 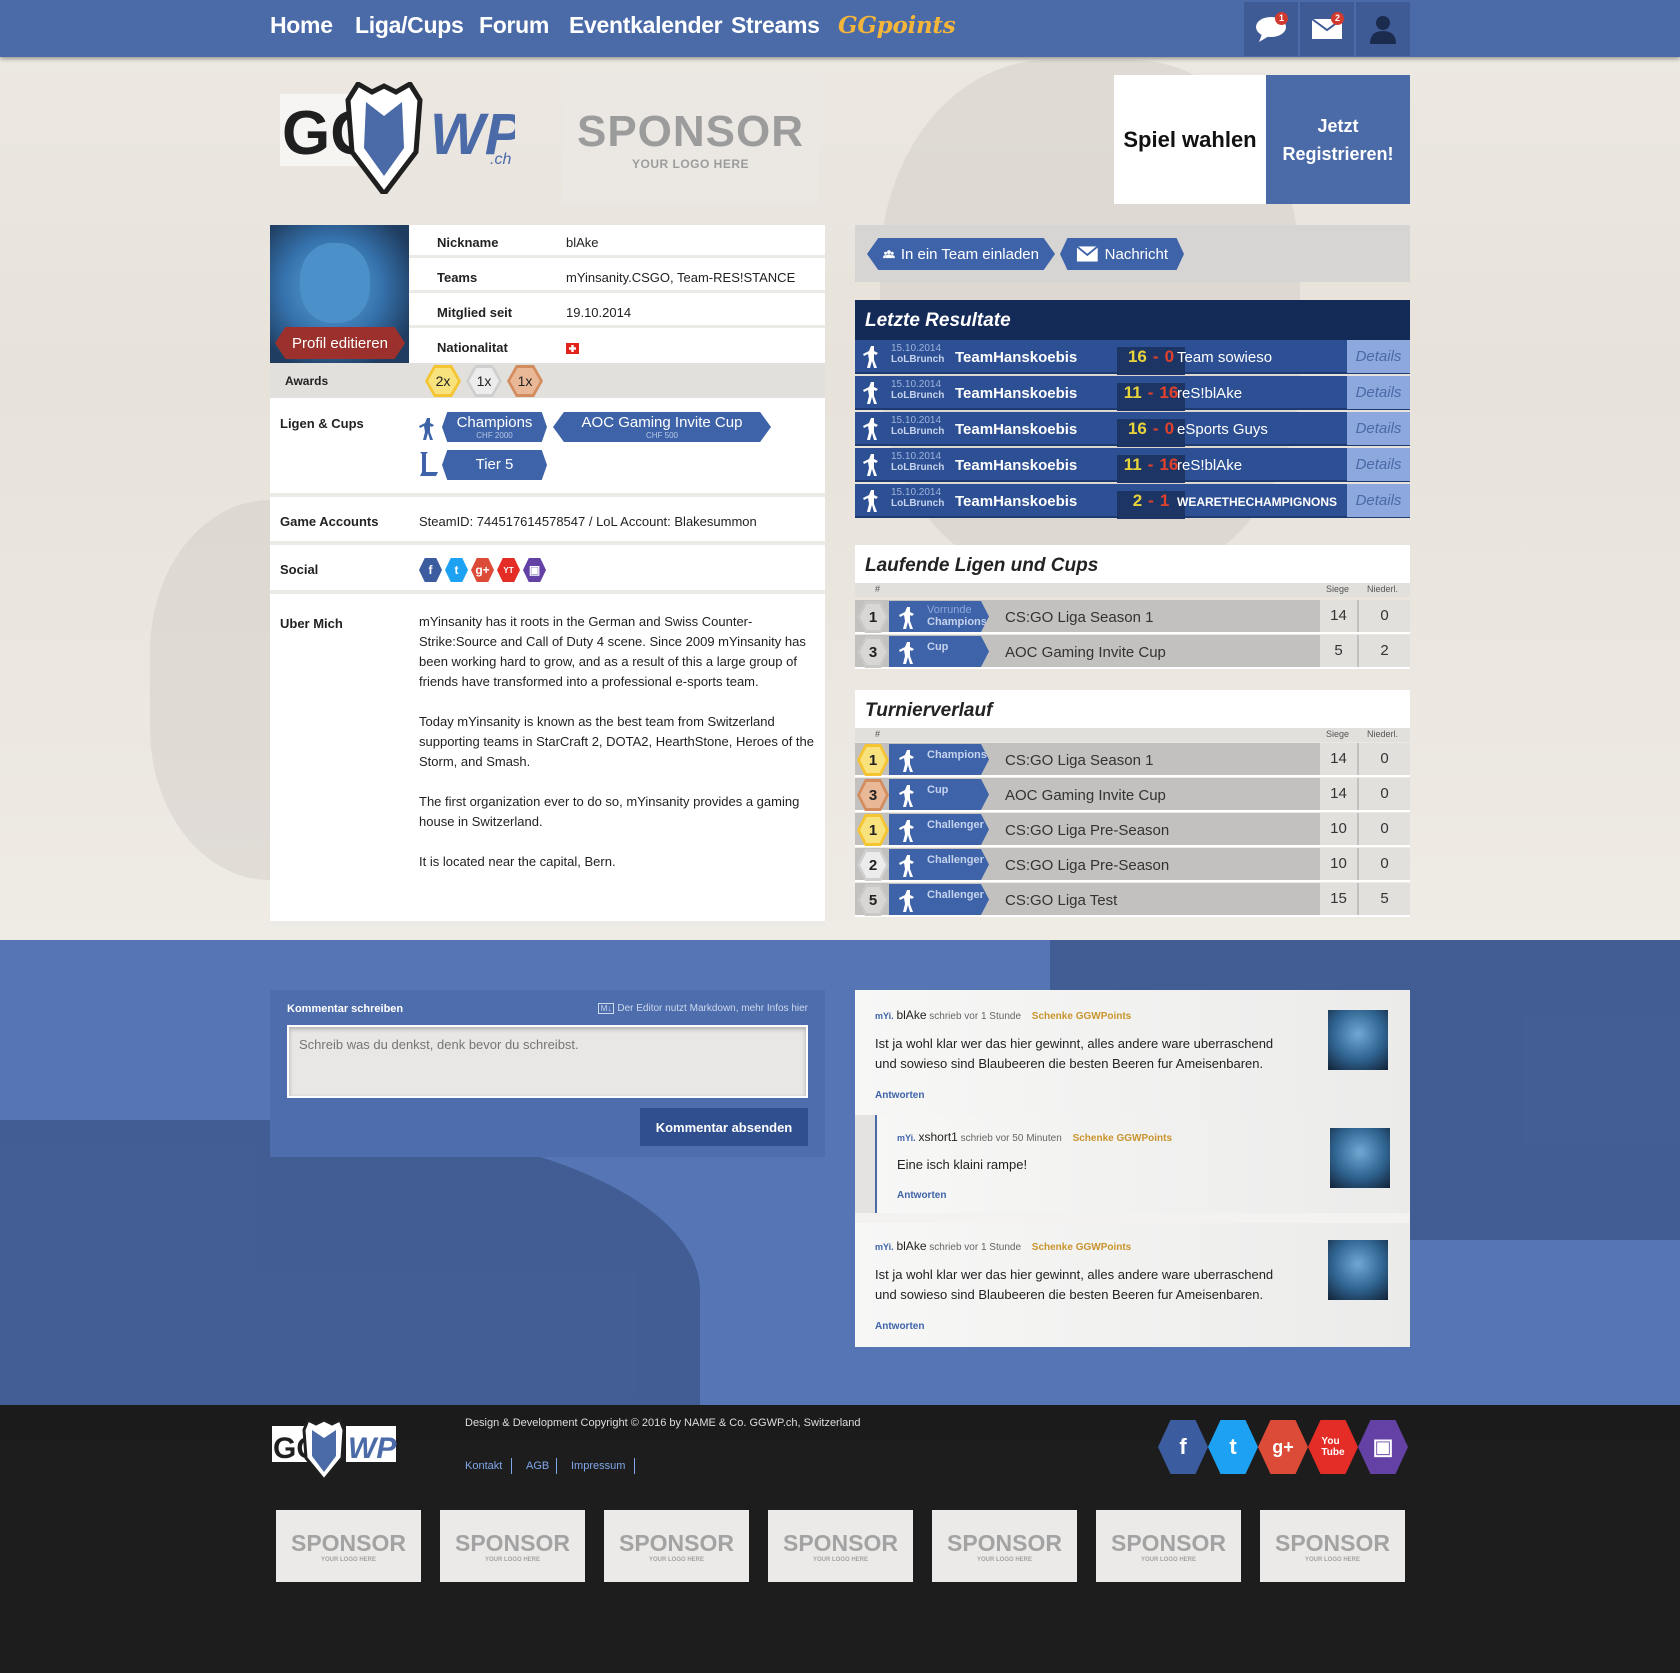 What do you see at coordinates (1338, 829) in the screenshot?
I see `wins-cell: 10` at bounding box center [1338, 829].